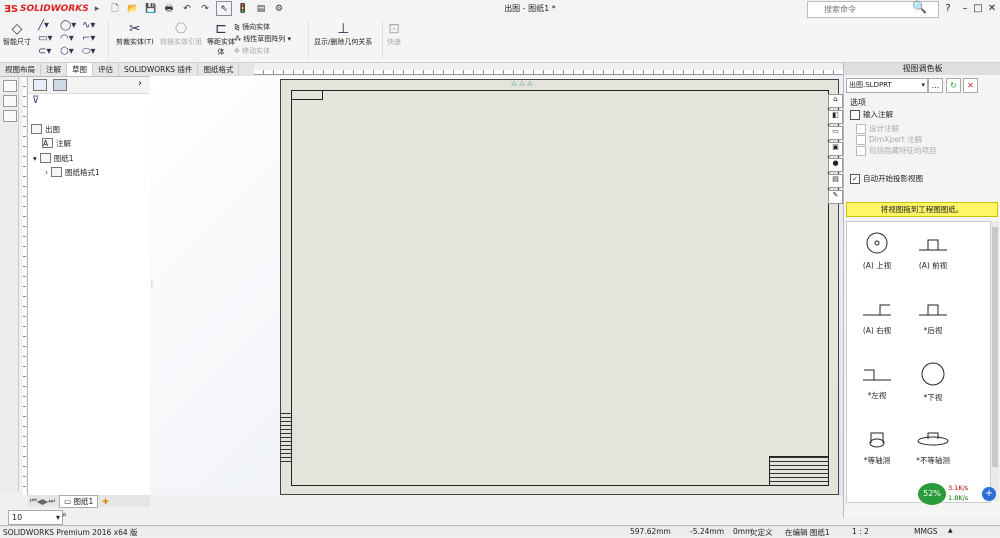  What do you see at coordinates (70, 25) in the screenshot?
I see `circle-icon: ◯▾` at bounding box center [70, 25].